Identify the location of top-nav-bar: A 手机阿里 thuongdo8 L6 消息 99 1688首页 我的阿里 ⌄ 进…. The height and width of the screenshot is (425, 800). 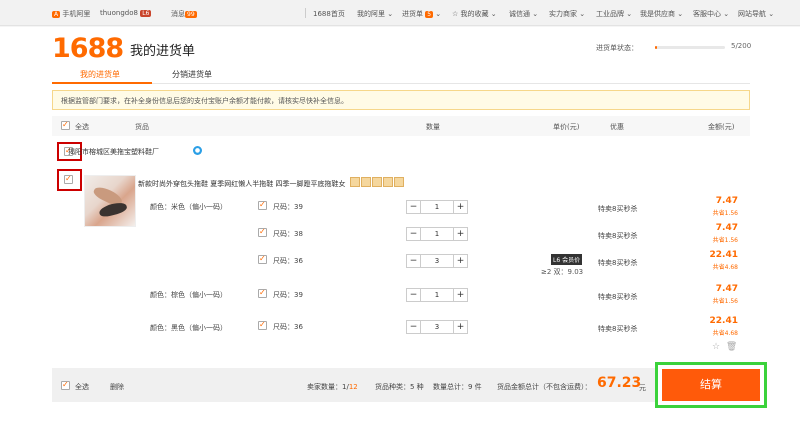
(400, 13).